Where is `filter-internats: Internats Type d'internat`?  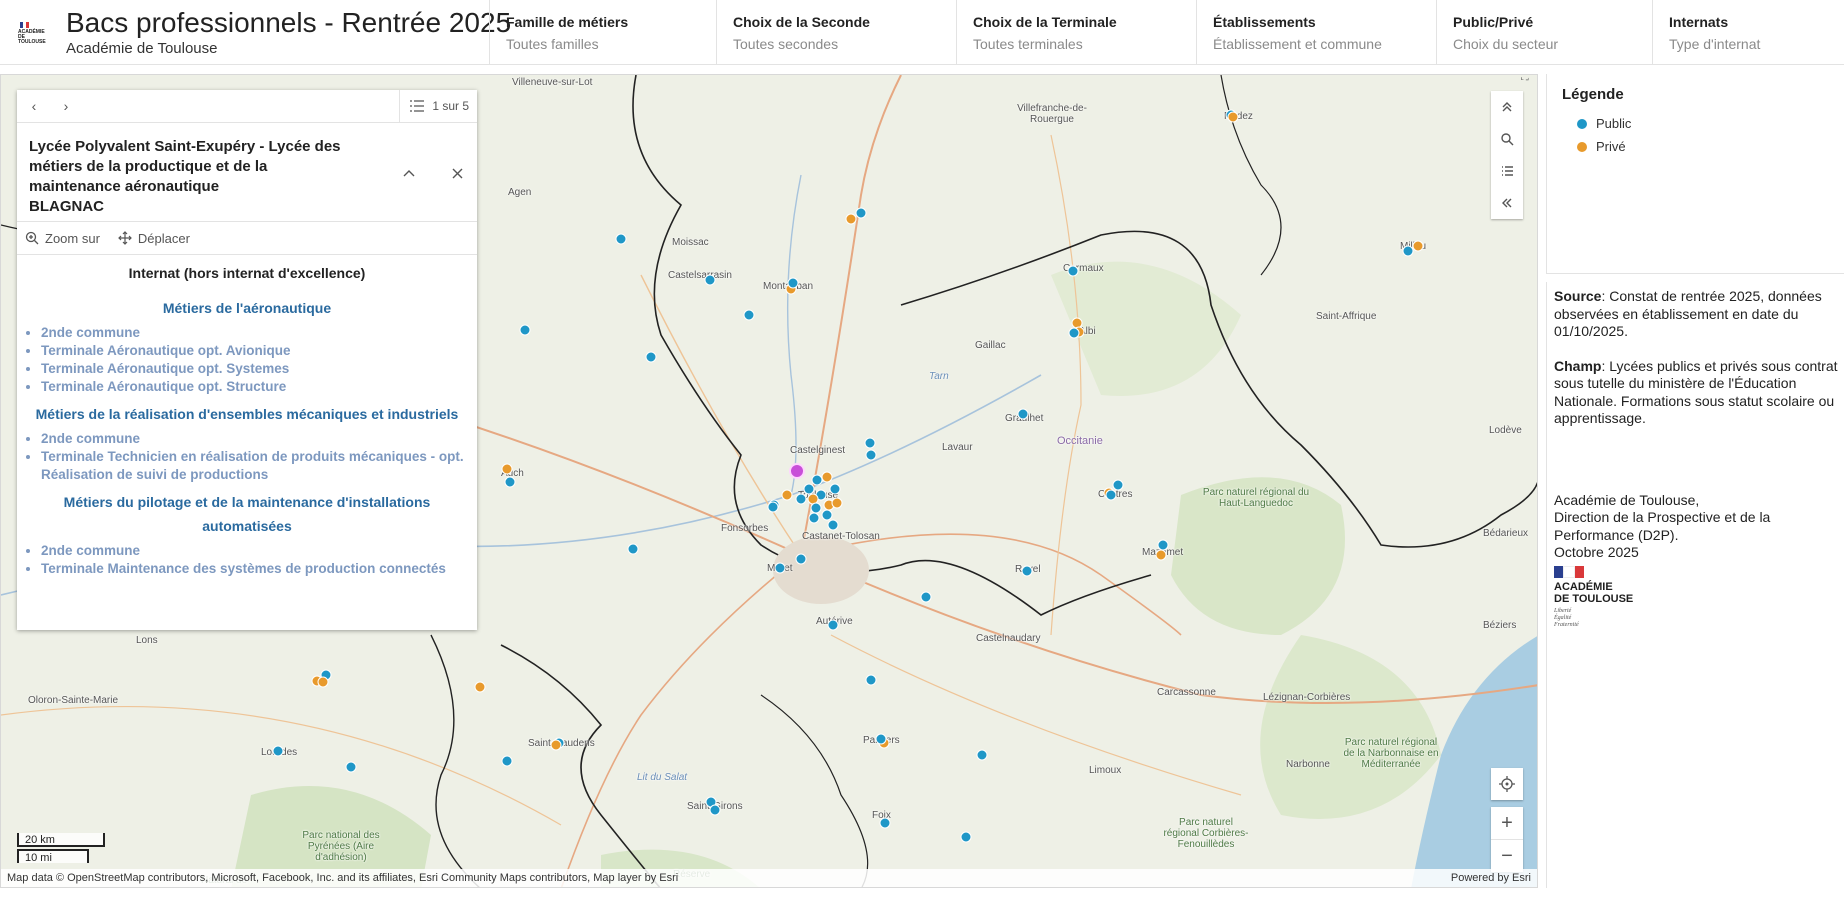 filter-internats: Internats Type d'internat is located at coordinates (1748, 32).